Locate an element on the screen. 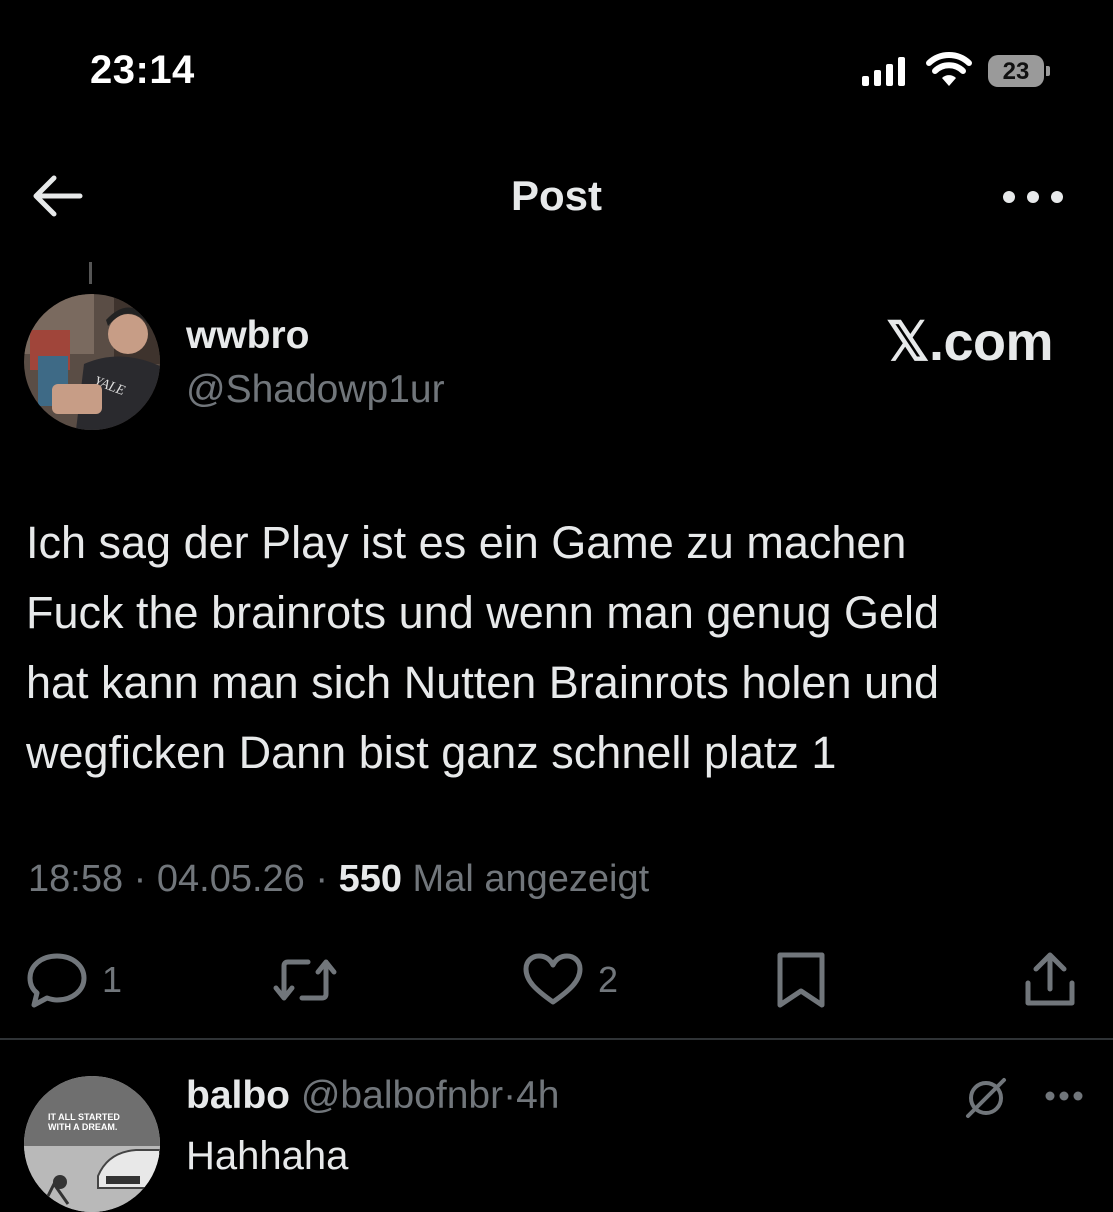 The image size is (1113, 1212). like-button: 2 is located at coordinates (570, 980).